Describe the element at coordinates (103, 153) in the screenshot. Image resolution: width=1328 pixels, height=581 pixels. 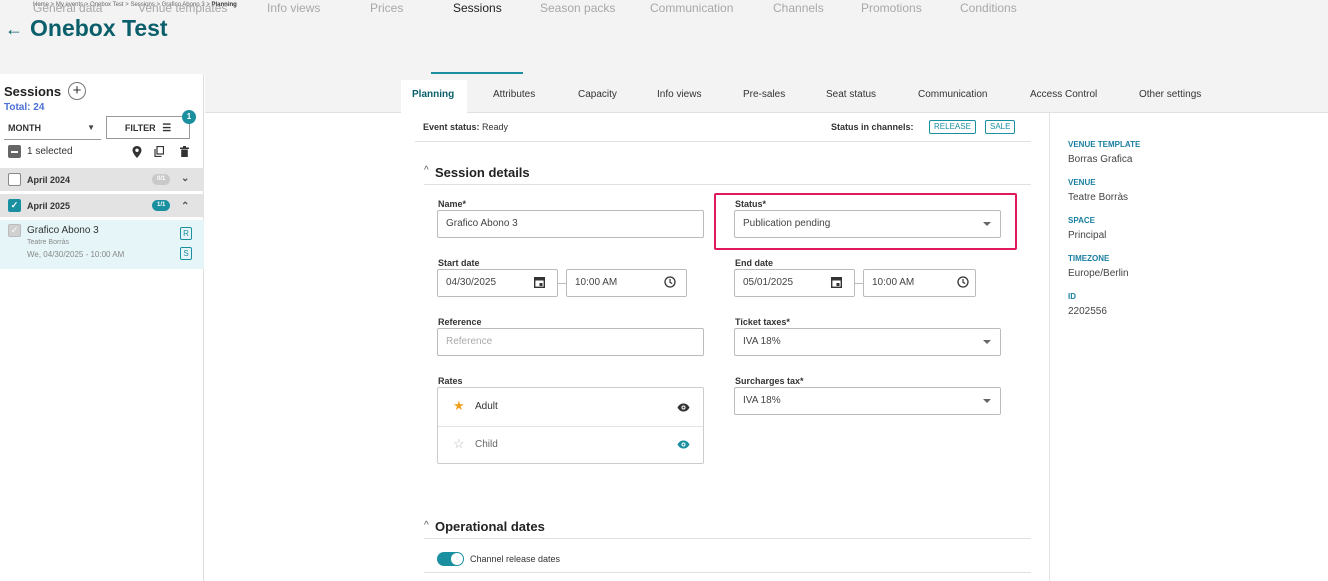
I see `selection-row: 1 selected` at that location.